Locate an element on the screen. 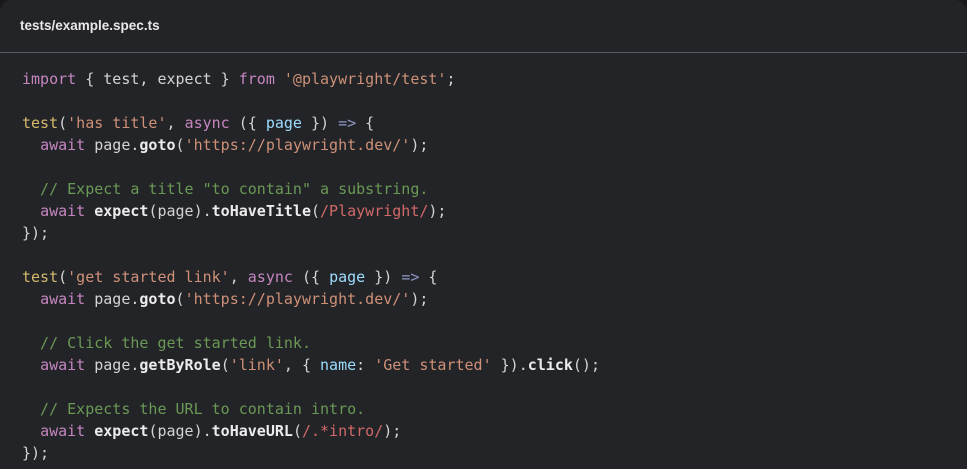  code-token-pl: { test, expect } is located at coordinates (157, 79).